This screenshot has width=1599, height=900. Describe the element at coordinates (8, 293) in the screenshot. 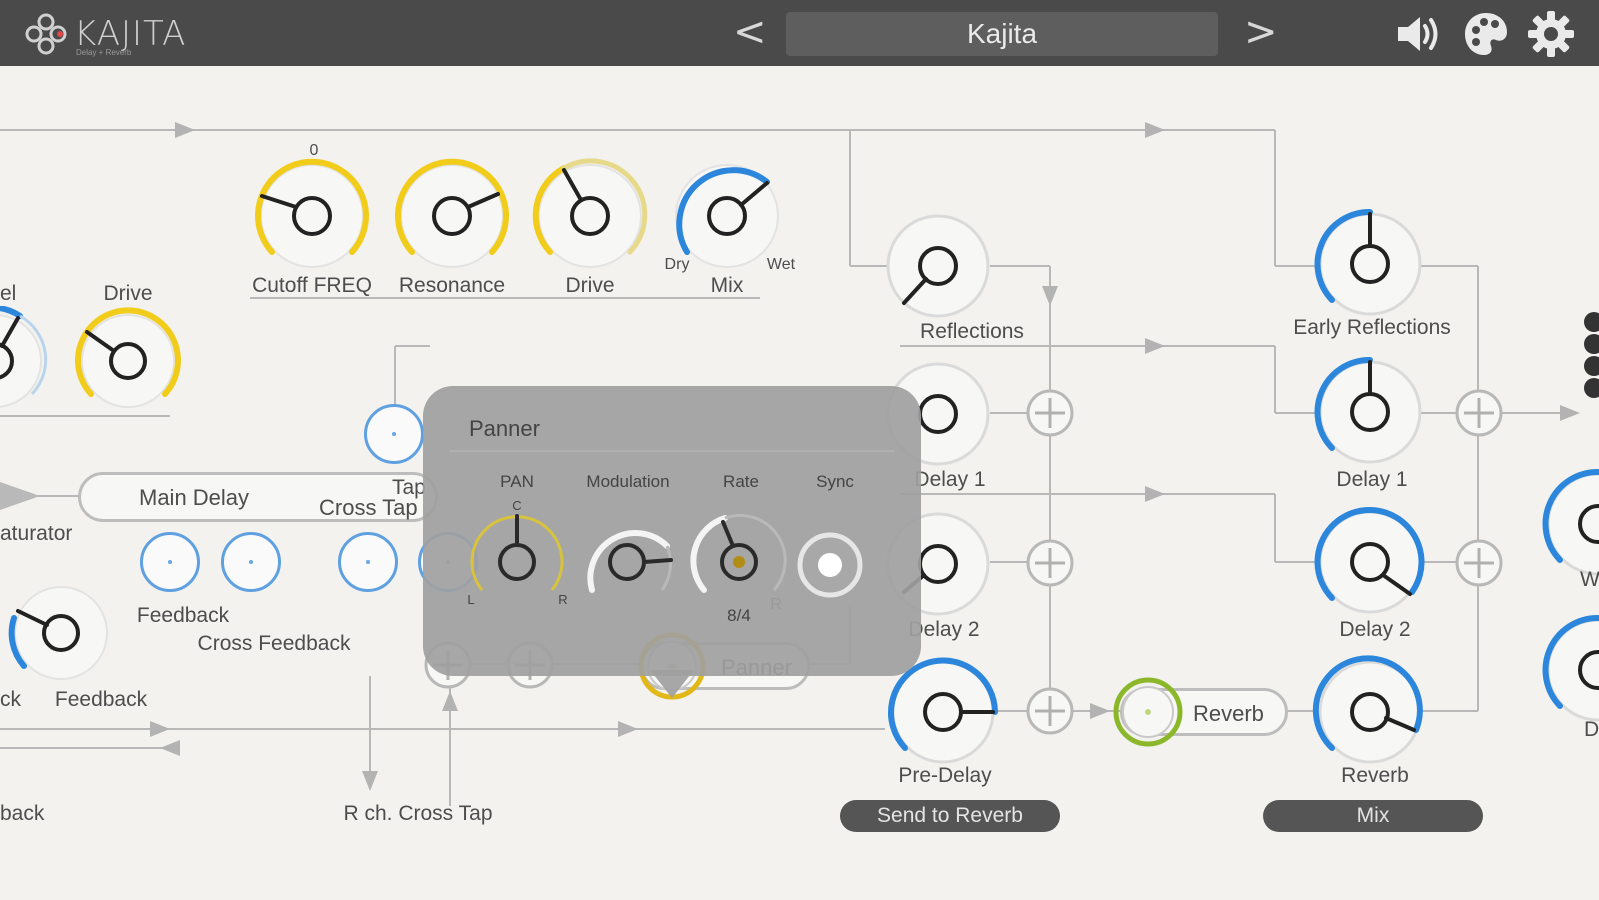

I see `level-label: el` at that location.